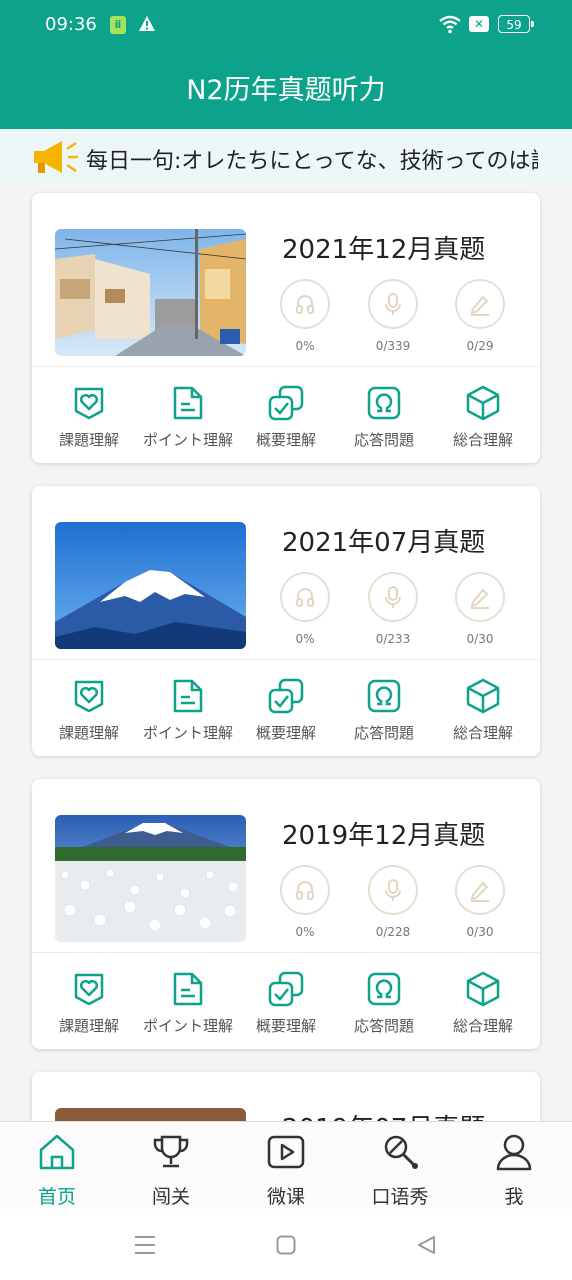 The image size is (572, 1280). I want to click on battery-indicator: 59, so click(516, 24).